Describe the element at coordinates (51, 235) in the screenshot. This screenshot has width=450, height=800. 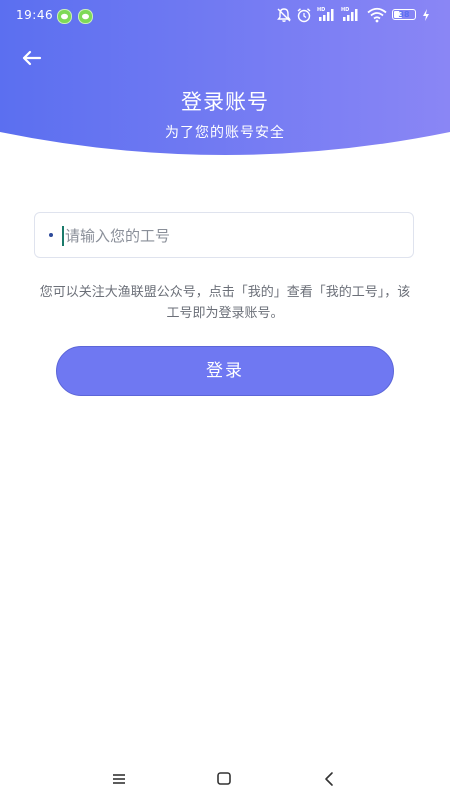
I see `required-dot-icon` at that location.